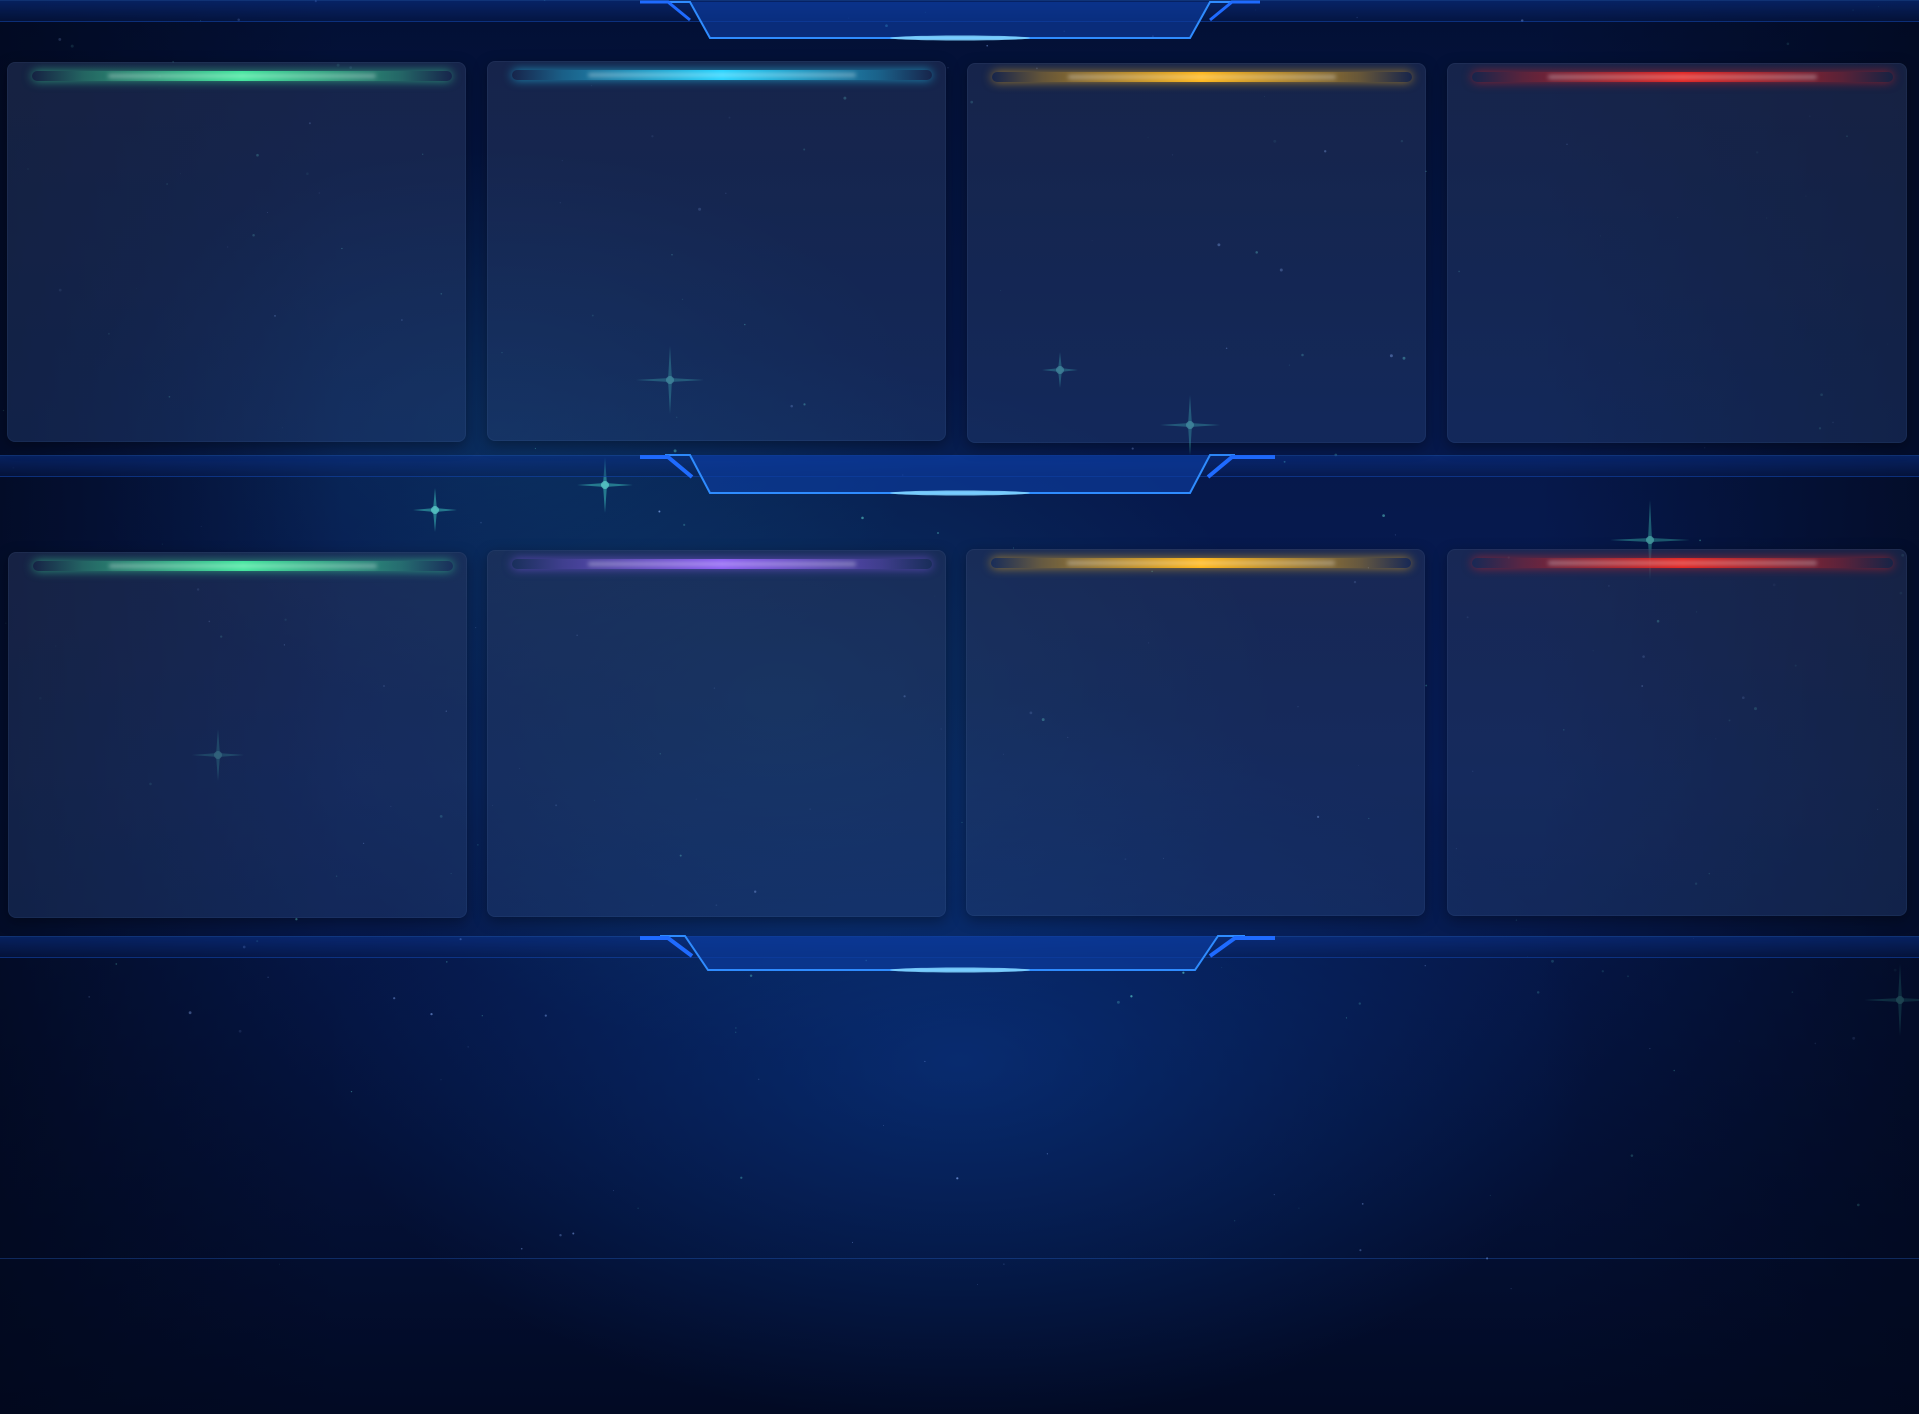  I want to click on footer-separator-line, so click(959, 1258).